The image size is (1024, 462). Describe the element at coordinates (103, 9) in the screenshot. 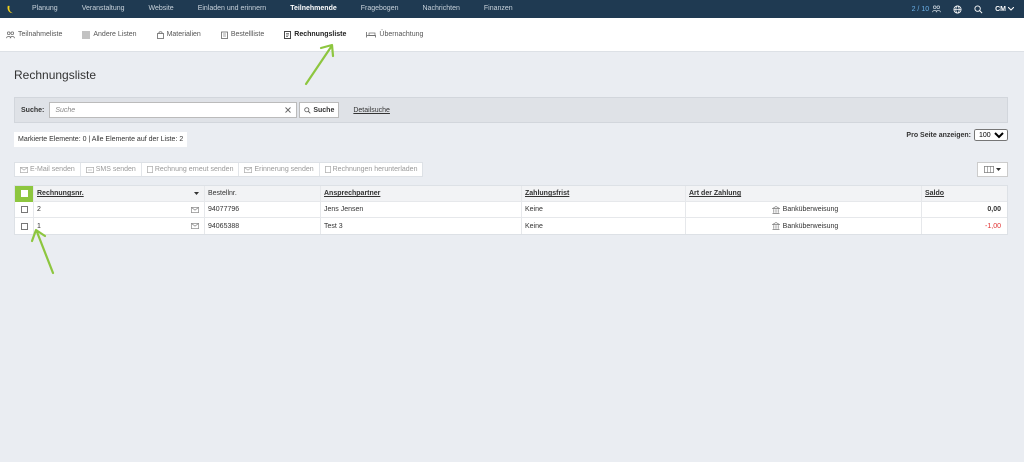

I see `nav-veranstaltung: Veranstaltung` at that location.